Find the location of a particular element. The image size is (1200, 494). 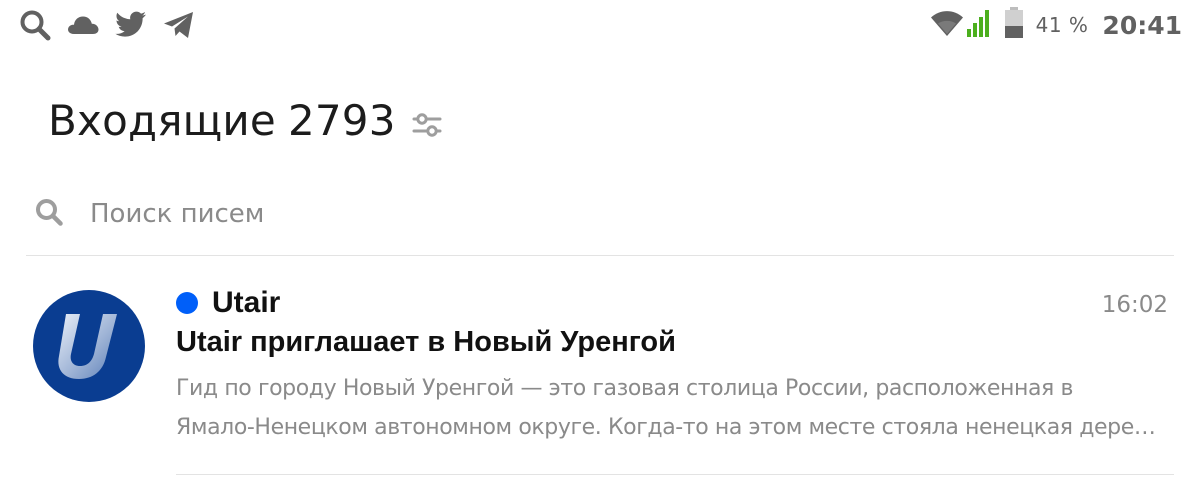

utair-logo-icon is located at coordinates (89, 346).